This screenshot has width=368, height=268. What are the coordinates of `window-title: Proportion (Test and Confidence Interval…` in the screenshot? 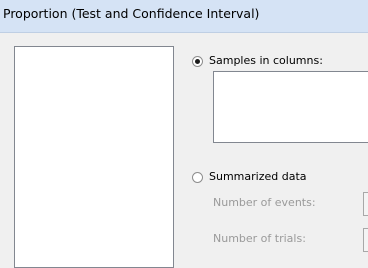 It's located at (131, 13).